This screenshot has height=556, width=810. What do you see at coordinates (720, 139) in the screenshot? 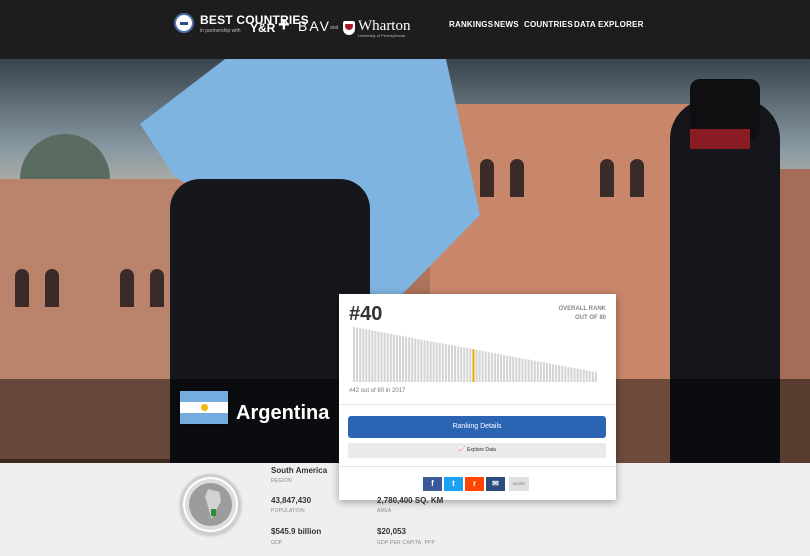
I see `hero-soldier-collar` at bounding box center [720, 139].